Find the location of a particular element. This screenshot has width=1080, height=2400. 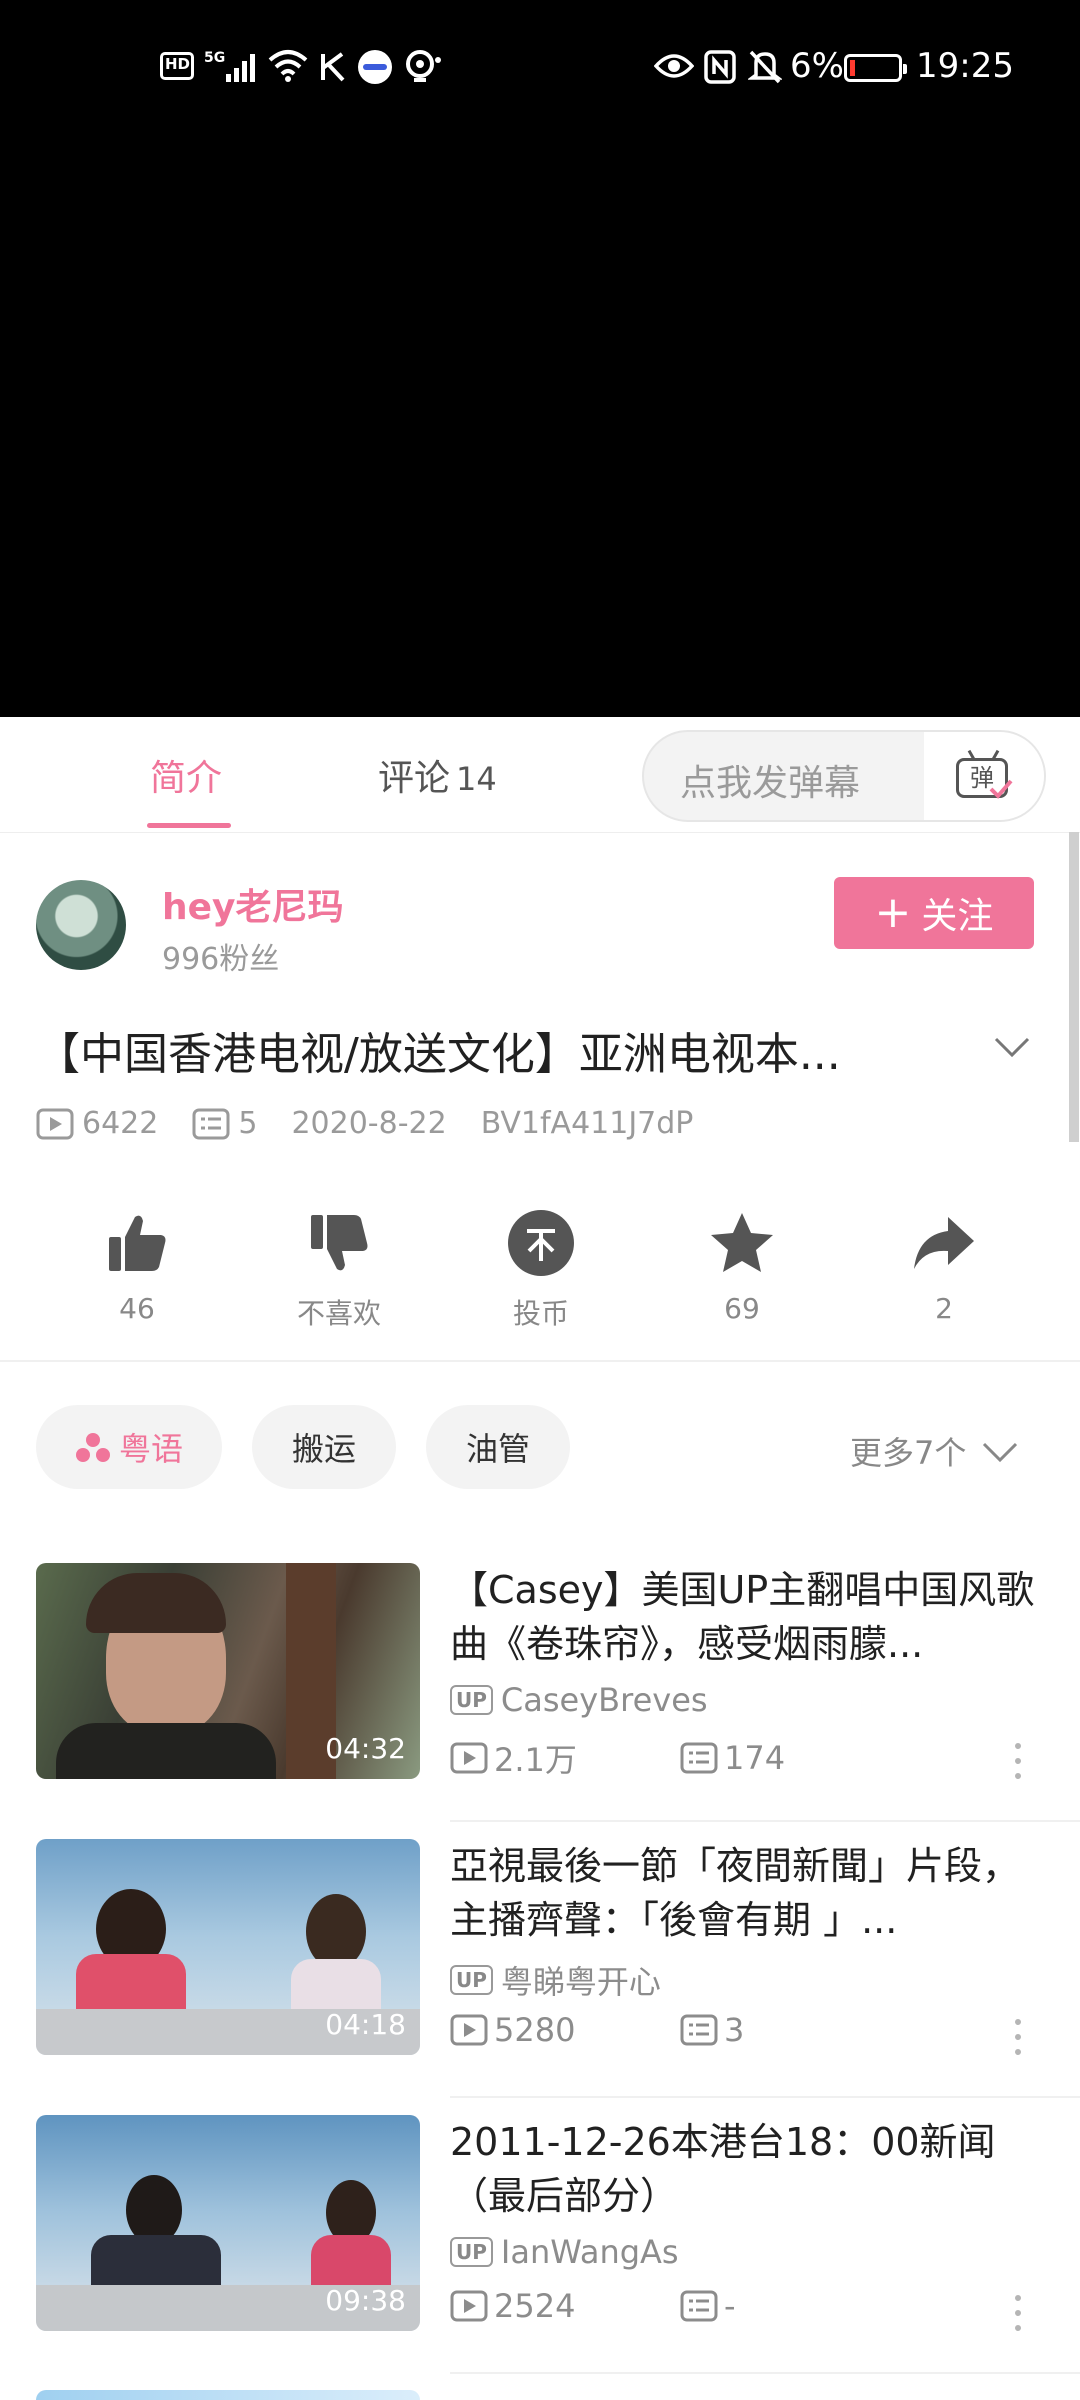

video-thumbnail: 09:38 is located at coordinates (228, 2223).